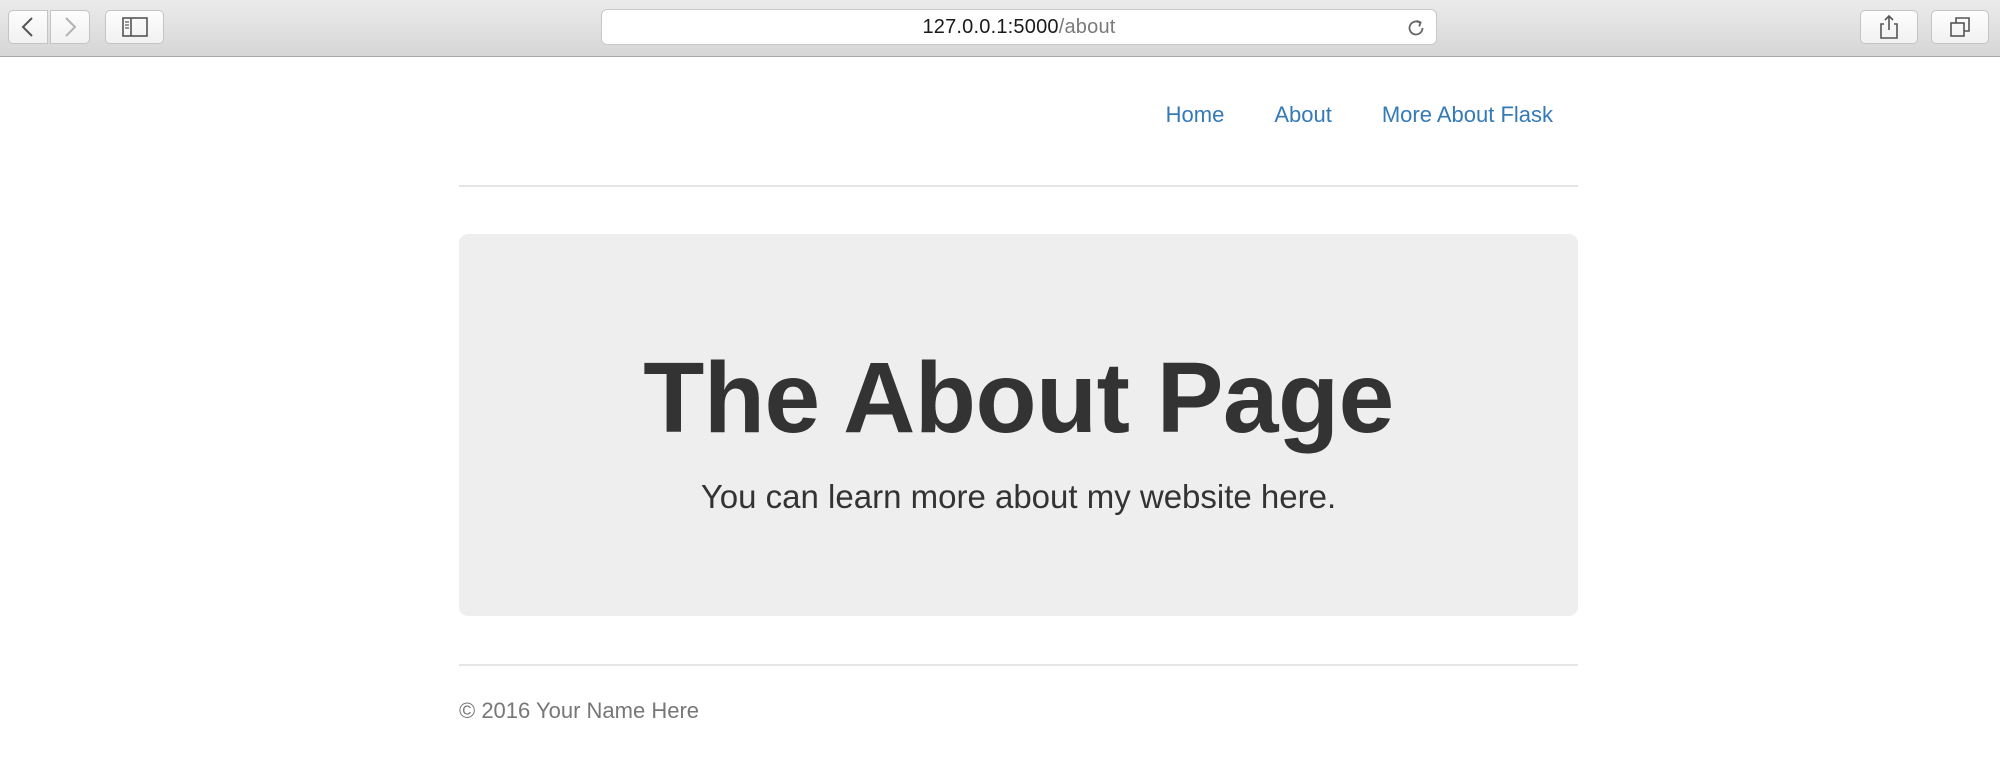 This screenshot has height=780, width=2000. I want to click on page-footer: © 2016 Your Name Here, so click(1018, 694).